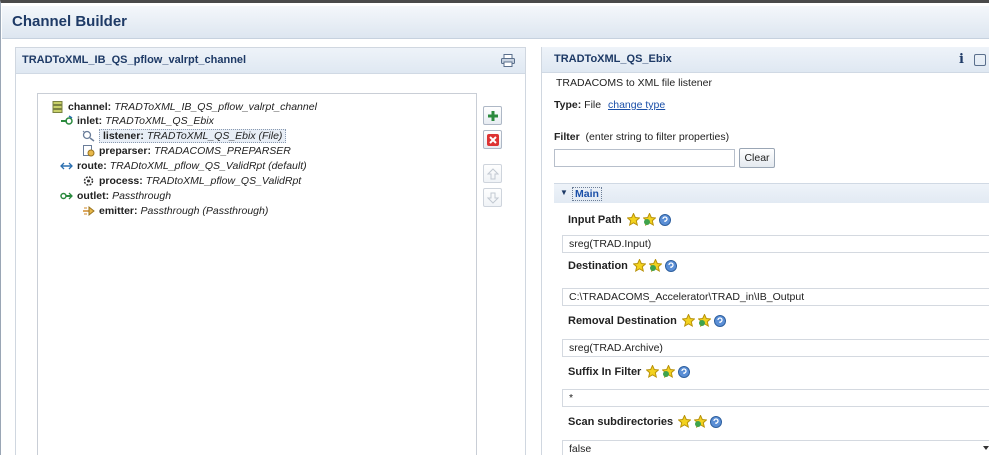 The width and height of the screenshot is (989, 455). What do you see at coordinates (986, 448) in the screenshot?
I see `dropdown-arrow-icon` at bounding box center [986, 448].